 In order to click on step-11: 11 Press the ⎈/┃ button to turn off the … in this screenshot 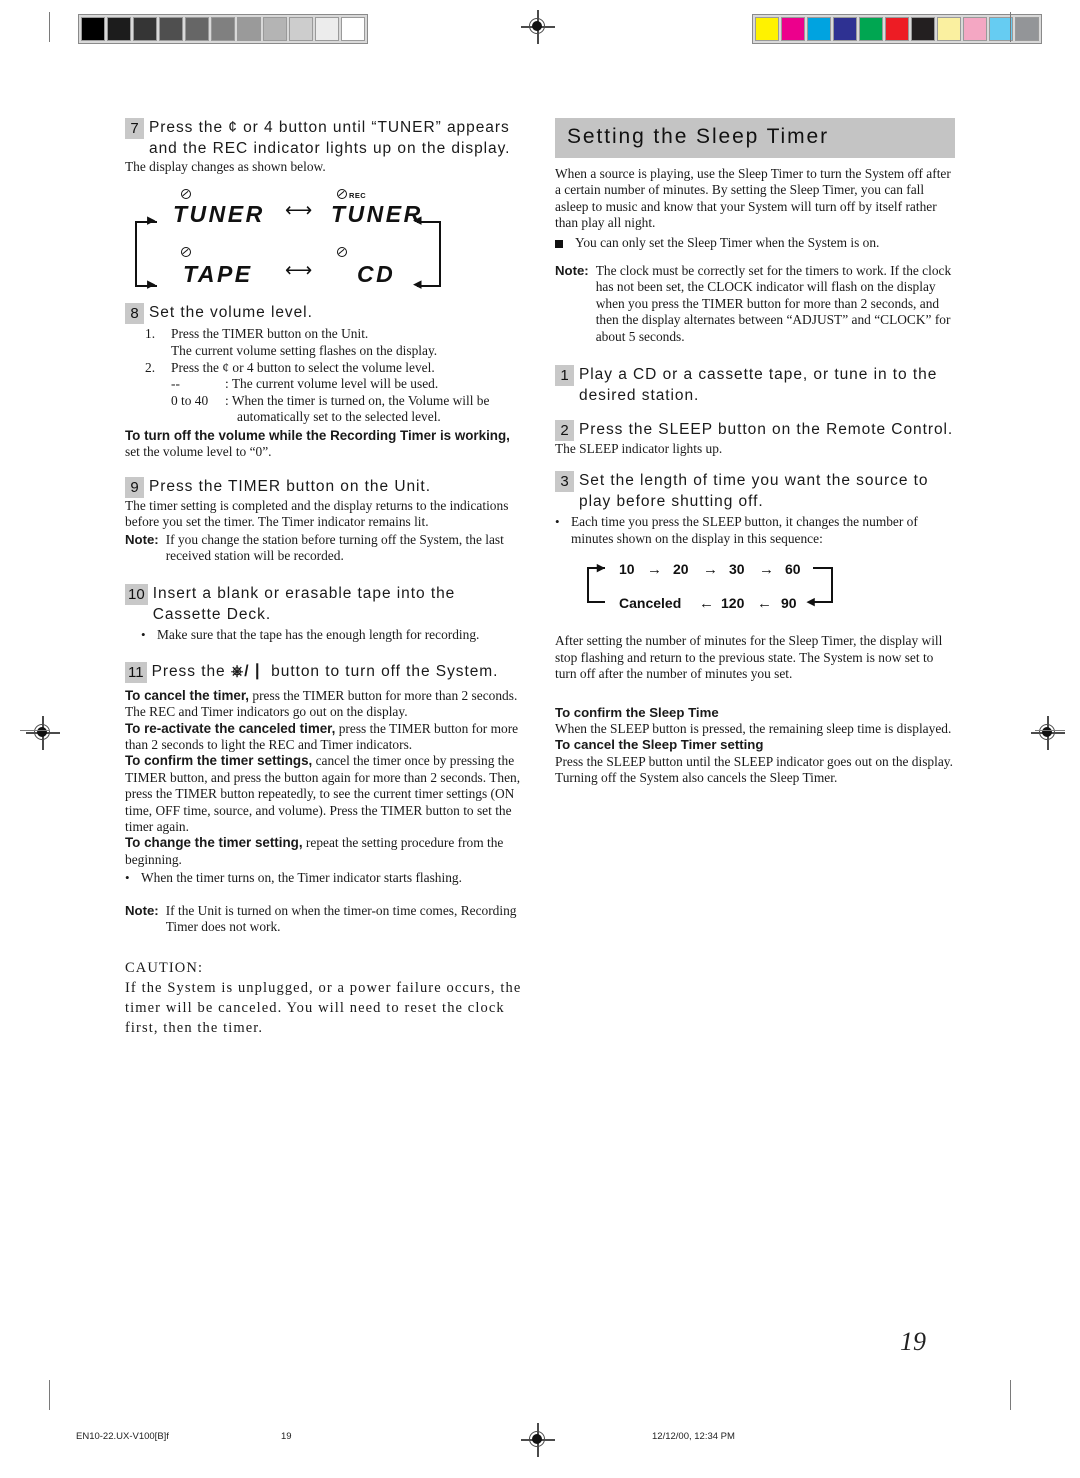, I will do `click(325, 672)`.